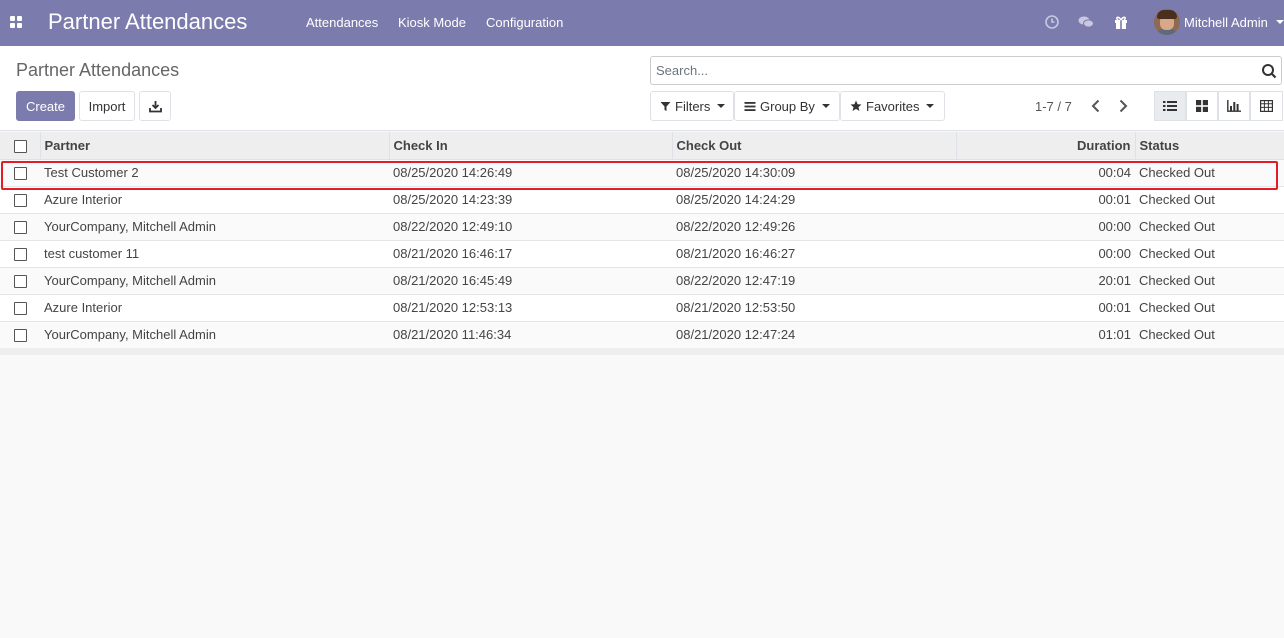 The height and width of the screenshot is (638, 1284). I want to click on check-in-cell: 08/22/2020 12:49:10, so click(530, 226).